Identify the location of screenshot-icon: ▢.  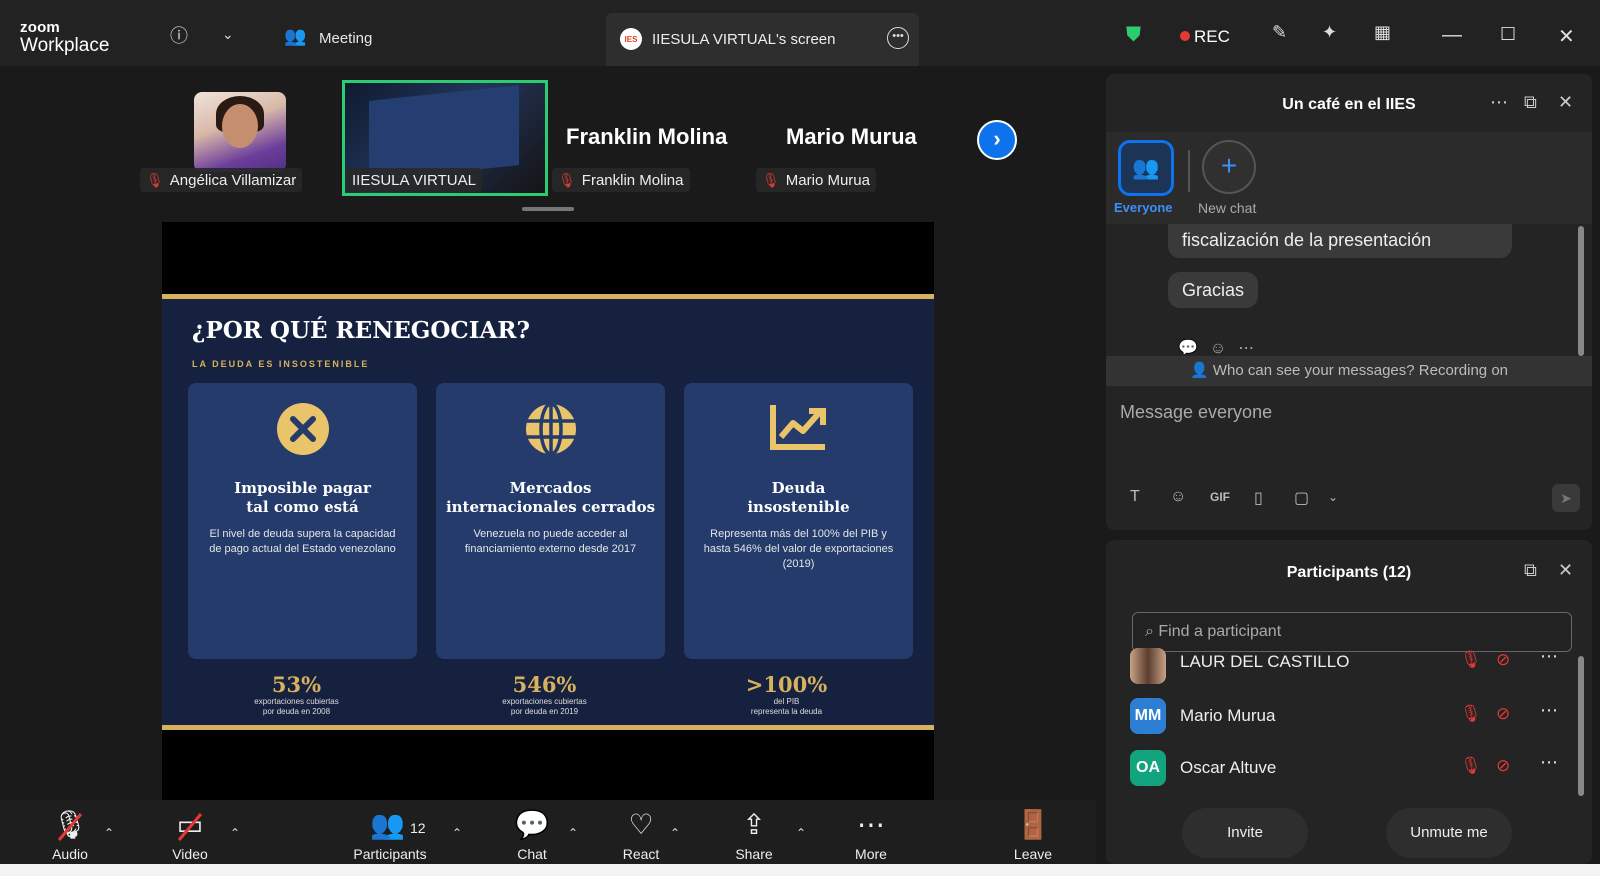
(1301, 498).